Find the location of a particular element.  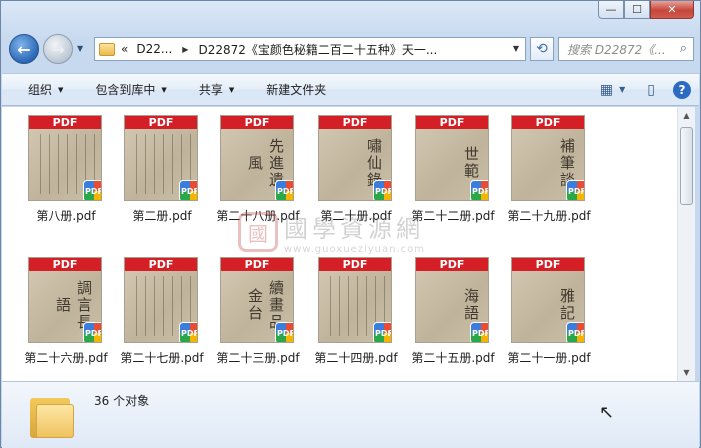

watermark: 國 國學資源網 www.guoxueziyuan.com is located at coordinates (331, 232).